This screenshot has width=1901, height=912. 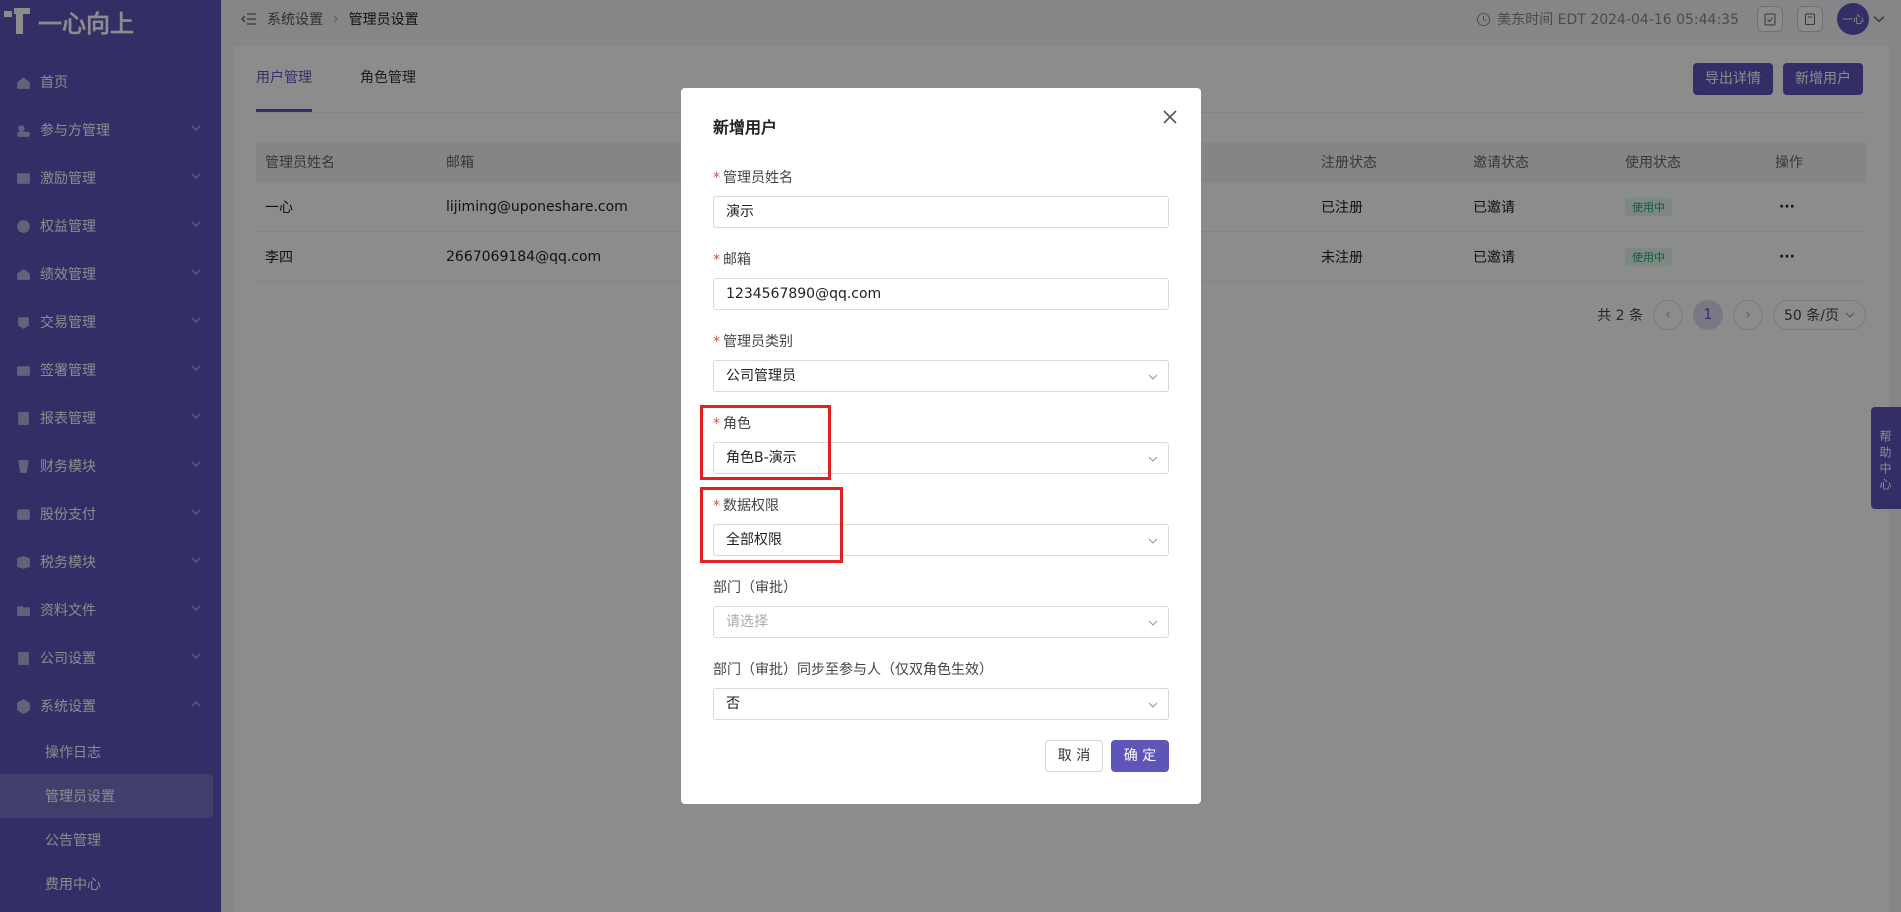 What do you see at coordinates (1074, 756) in the screenshot?
I see `cancel-button: 取 消` at bounding box center [1074, 756].